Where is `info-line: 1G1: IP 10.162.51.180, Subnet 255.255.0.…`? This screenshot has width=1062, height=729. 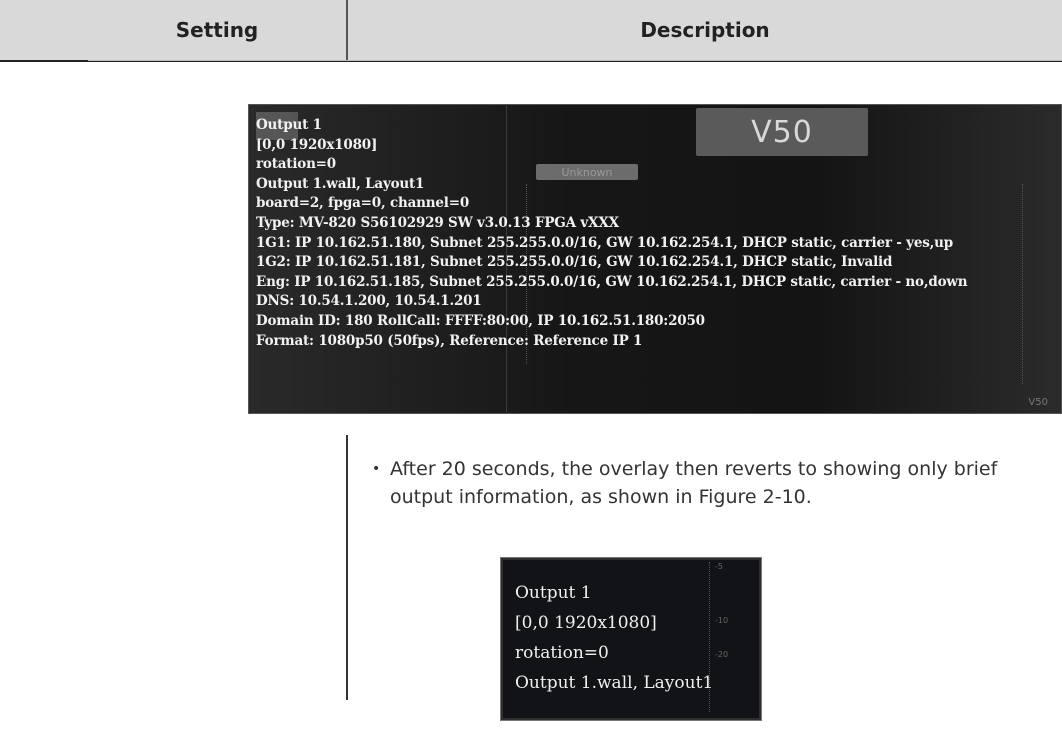
info-line: 1G1: IP 10.162.51.180, Subnet 255.255.0.… is located at coordinates (604, 242).